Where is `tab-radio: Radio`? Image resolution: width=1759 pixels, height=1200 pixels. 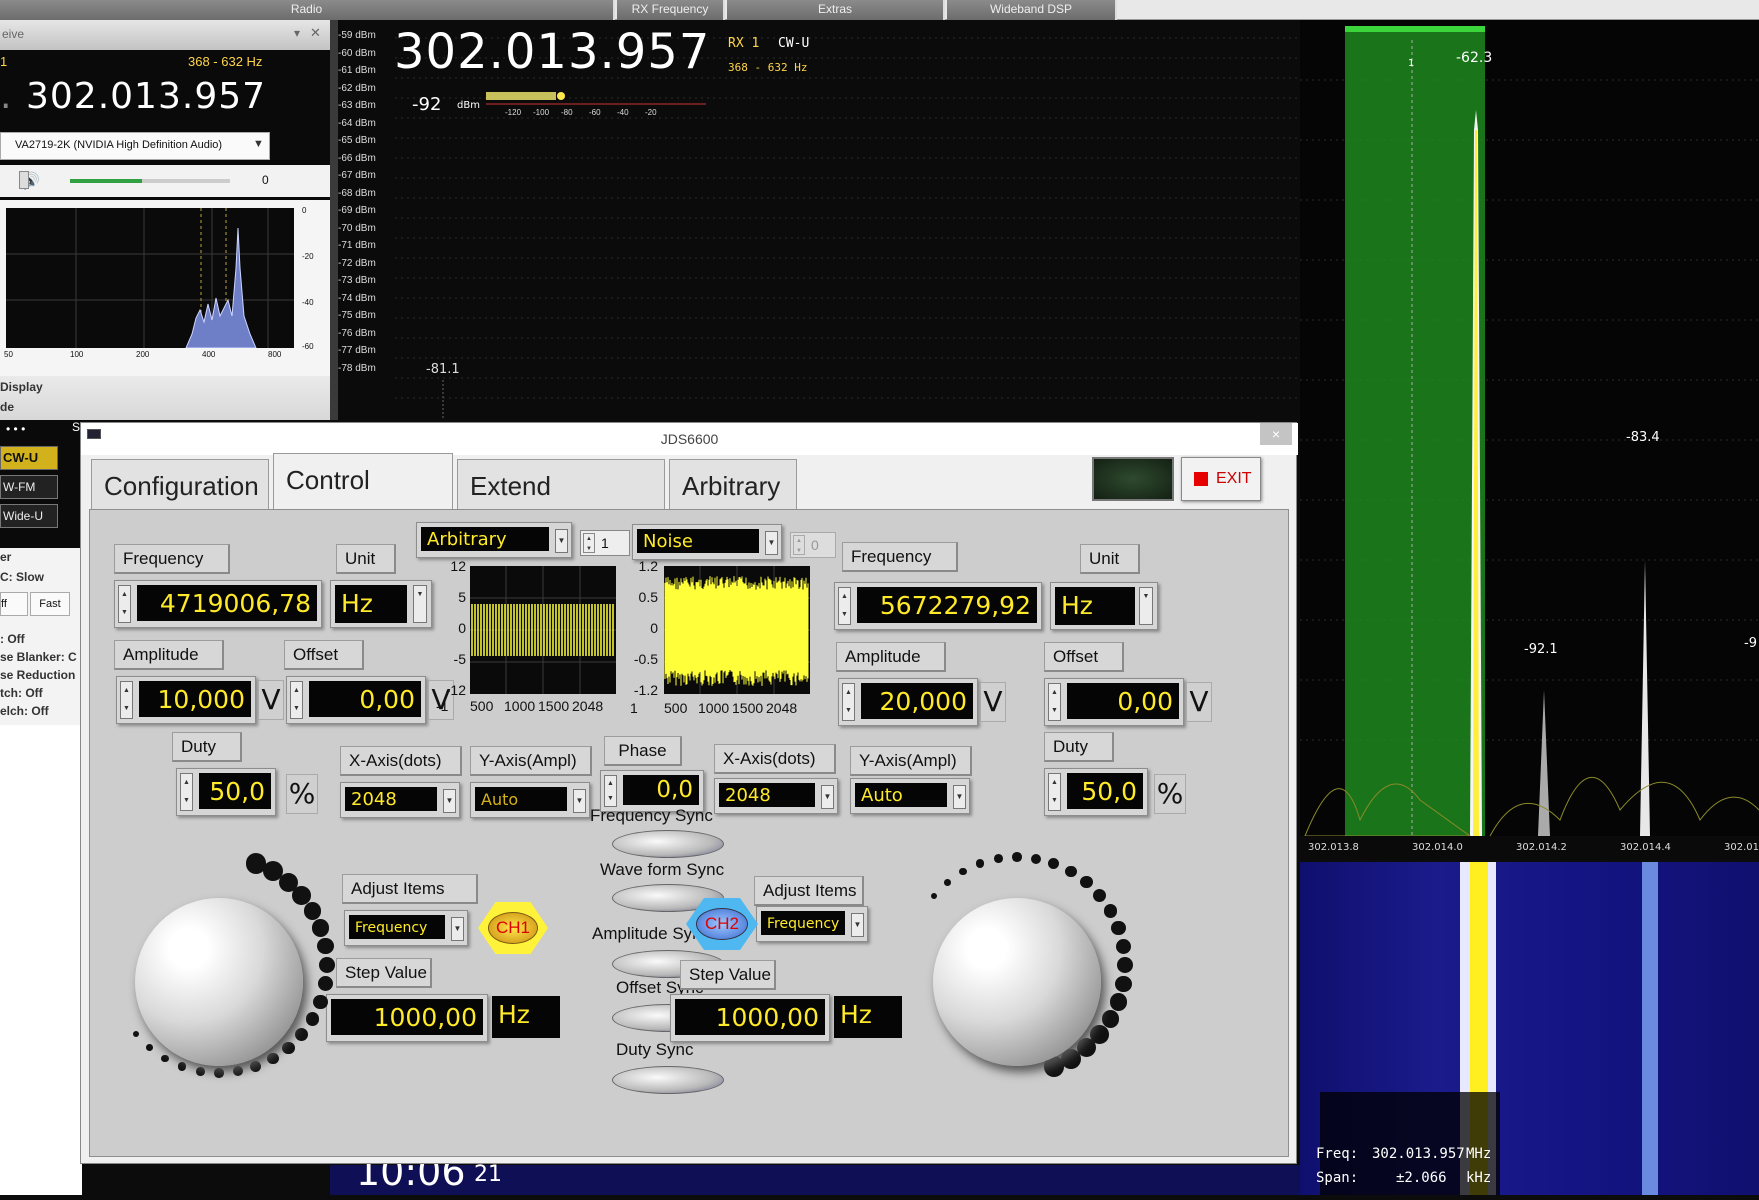 tab-radio: Radio is located at coordinates (307, 10).